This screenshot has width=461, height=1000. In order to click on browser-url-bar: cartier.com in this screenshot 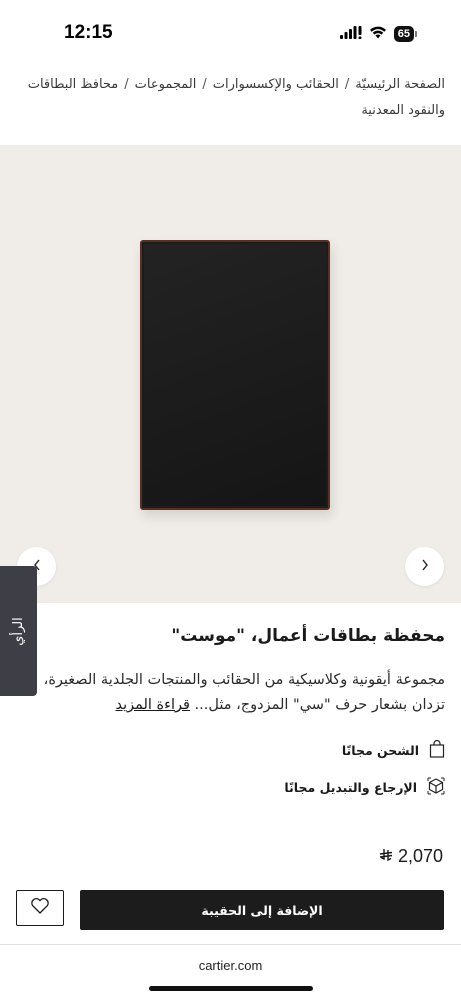, I will do `click(230, 965)`.